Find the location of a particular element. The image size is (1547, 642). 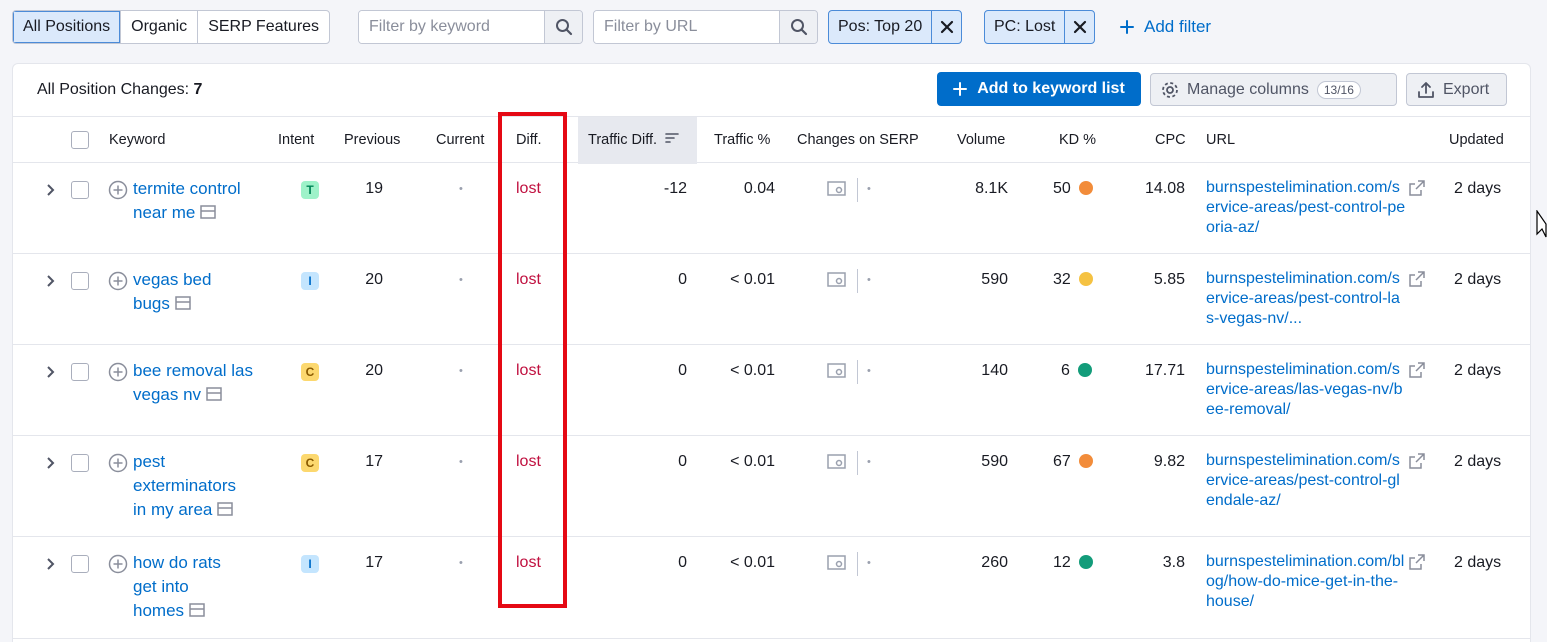

url-filter-input is located at coordinates (686, 27).